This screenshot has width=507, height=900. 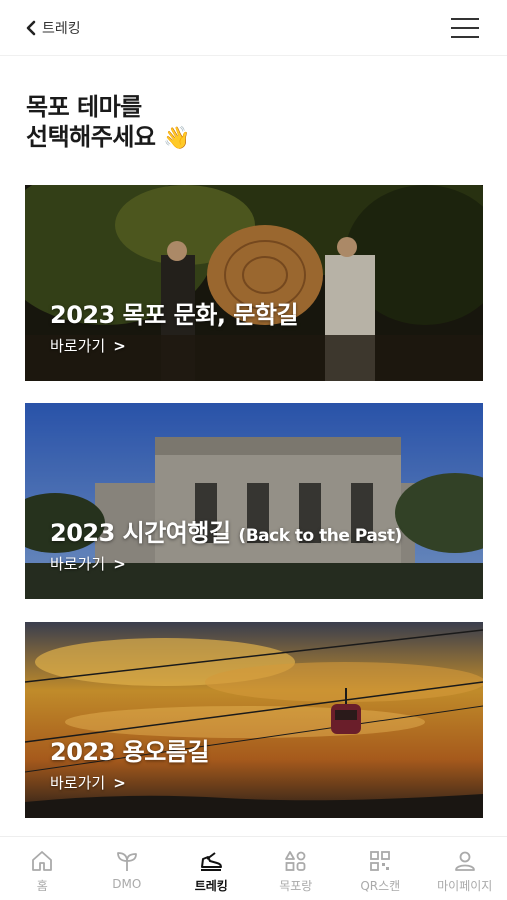 What do you see at coordinates (380, 886) in the screenshot?
I see `nav-label-qr-scan: QR스캔` at bounding box center [380, 886].